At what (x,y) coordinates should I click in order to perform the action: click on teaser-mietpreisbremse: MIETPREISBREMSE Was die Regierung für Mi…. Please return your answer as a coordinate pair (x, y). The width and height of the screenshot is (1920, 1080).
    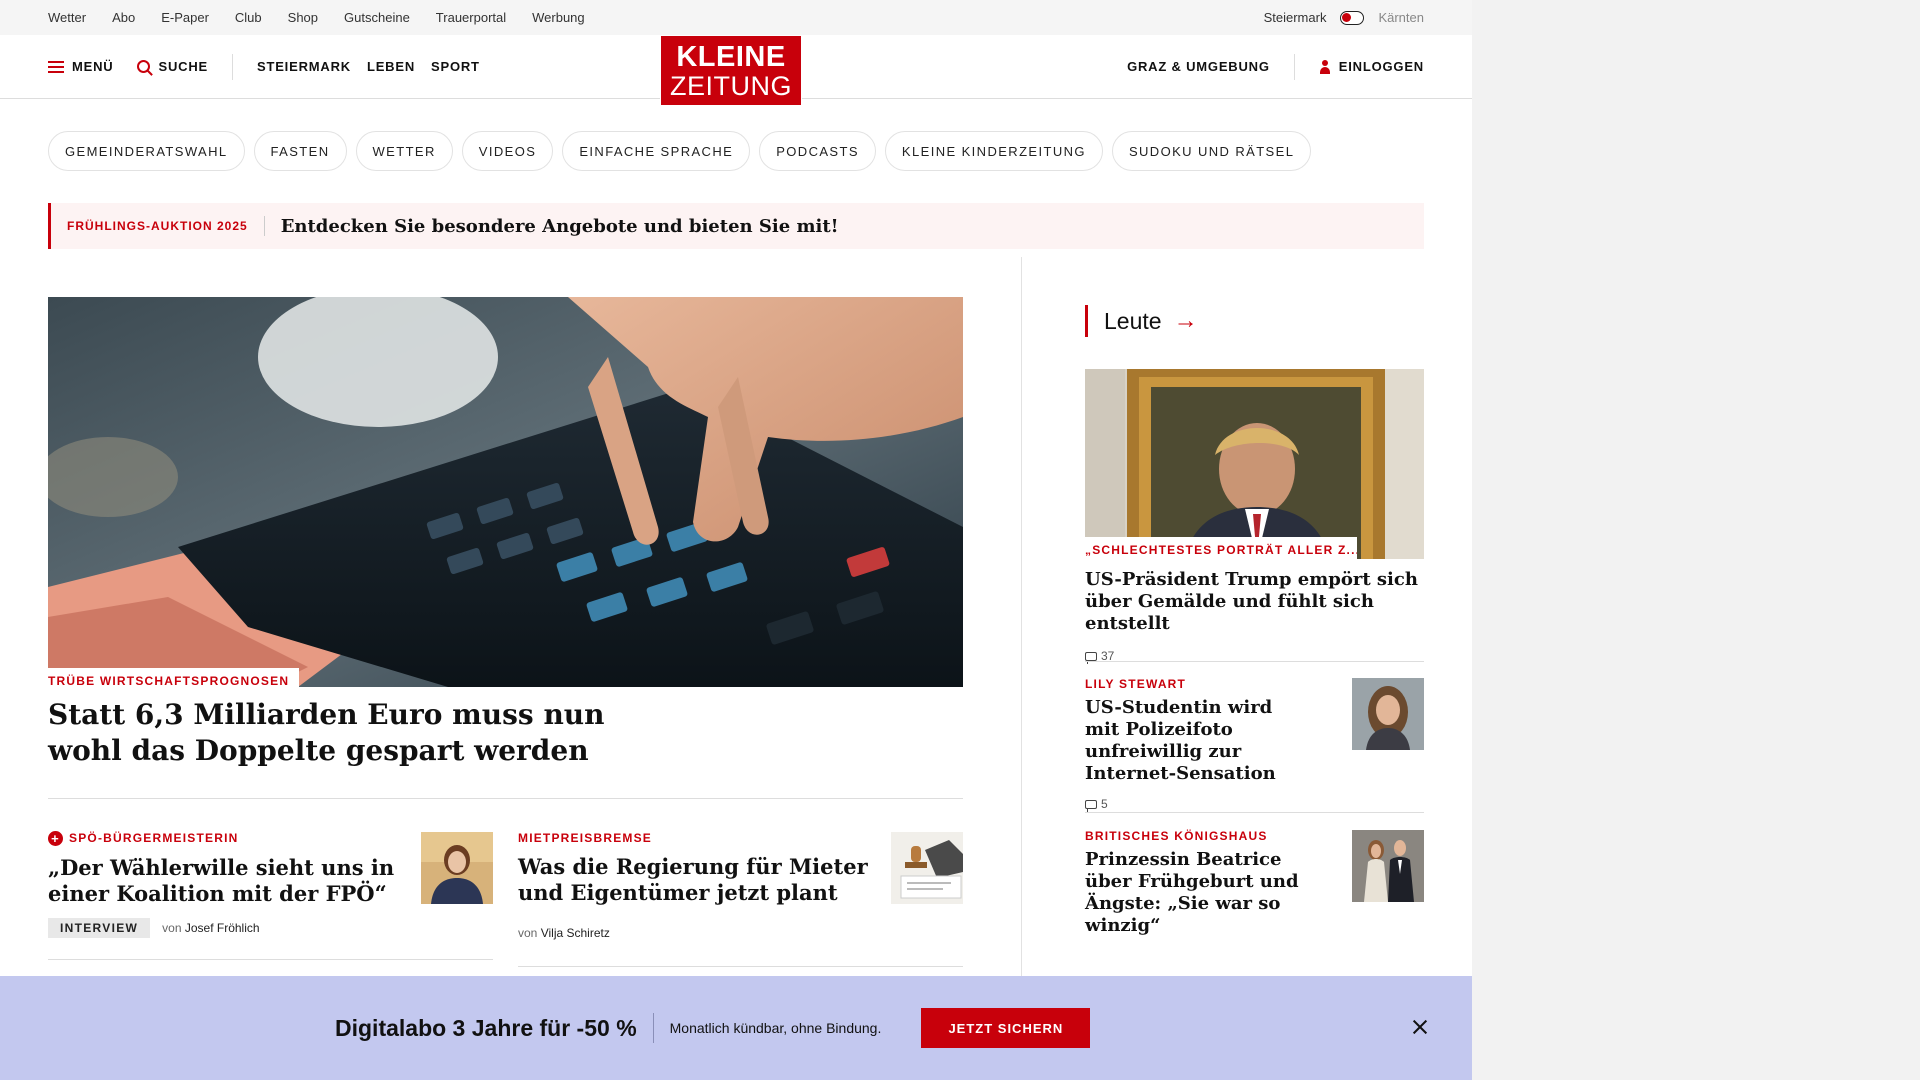
    Looking at the image, I should click on (698, 885).